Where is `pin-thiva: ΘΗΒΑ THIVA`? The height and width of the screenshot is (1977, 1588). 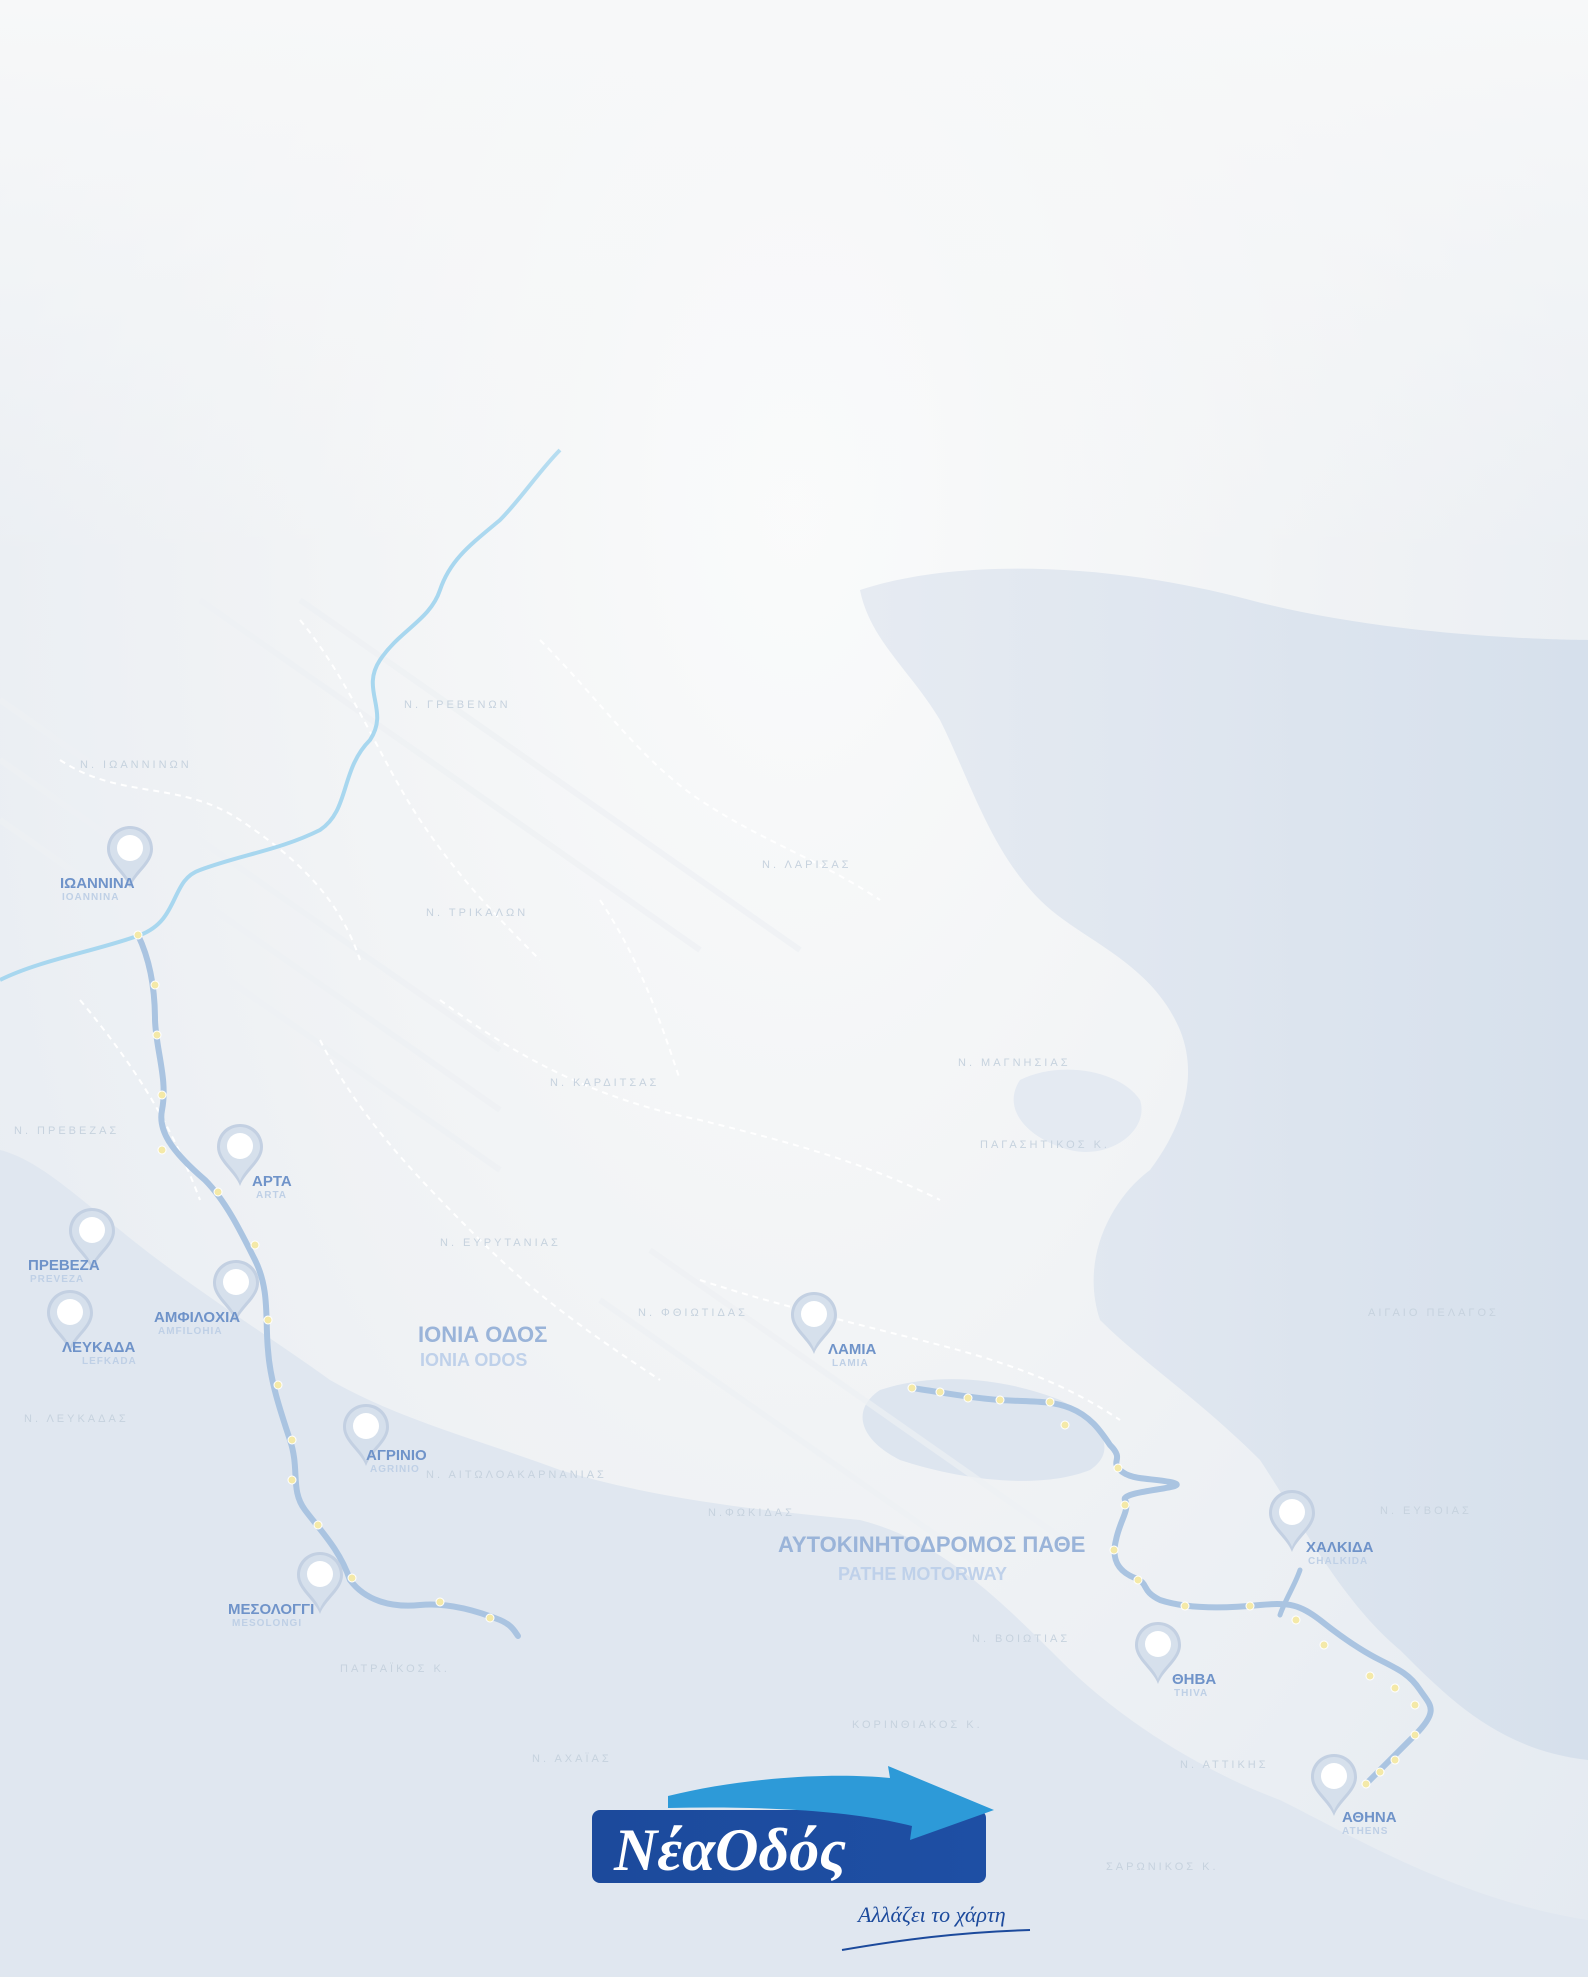 pin-thiva: ΘΗΒΑ THIVA is located at coordinates (1175, 1660).